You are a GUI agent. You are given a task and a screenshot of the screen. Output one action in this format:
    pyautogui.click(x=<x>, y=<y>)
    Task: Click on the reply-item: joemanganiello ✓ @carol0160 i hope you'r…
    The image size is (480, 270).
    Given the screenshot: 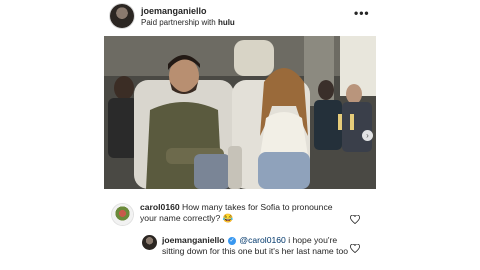 What is the action you would take?
    pyautogui.click(x=260, y=252)
    